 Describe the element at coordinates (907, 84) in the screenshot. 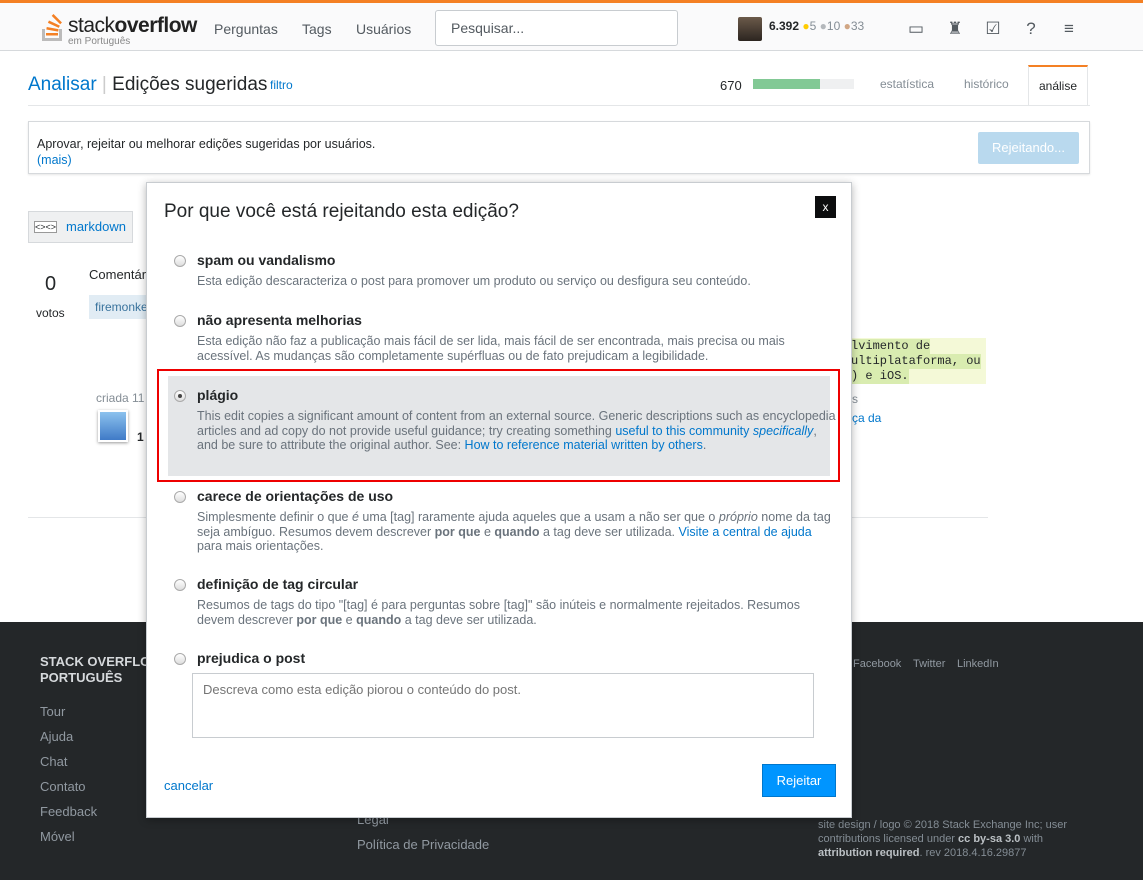

I see `tab-estatistica: estatística` at that location.